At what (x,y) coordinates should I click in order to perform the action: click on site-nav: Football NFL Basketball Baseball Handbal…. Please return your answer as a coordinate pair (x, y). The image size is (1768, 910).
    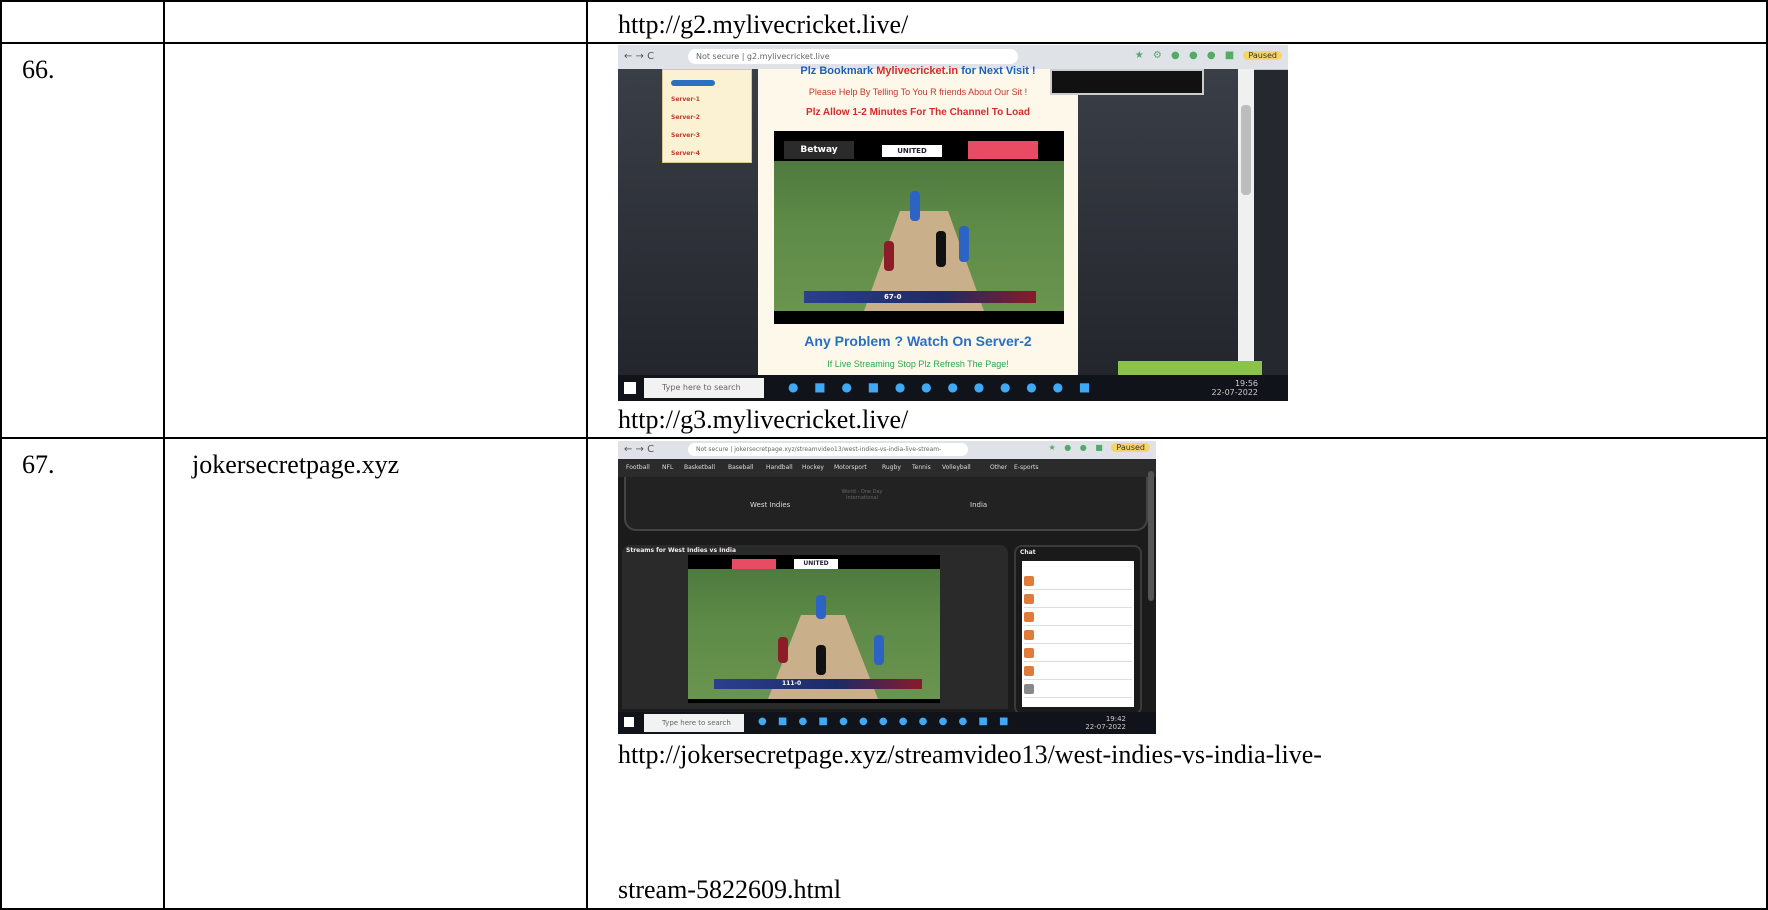
    Looking at the image, I should click on (887, 468).